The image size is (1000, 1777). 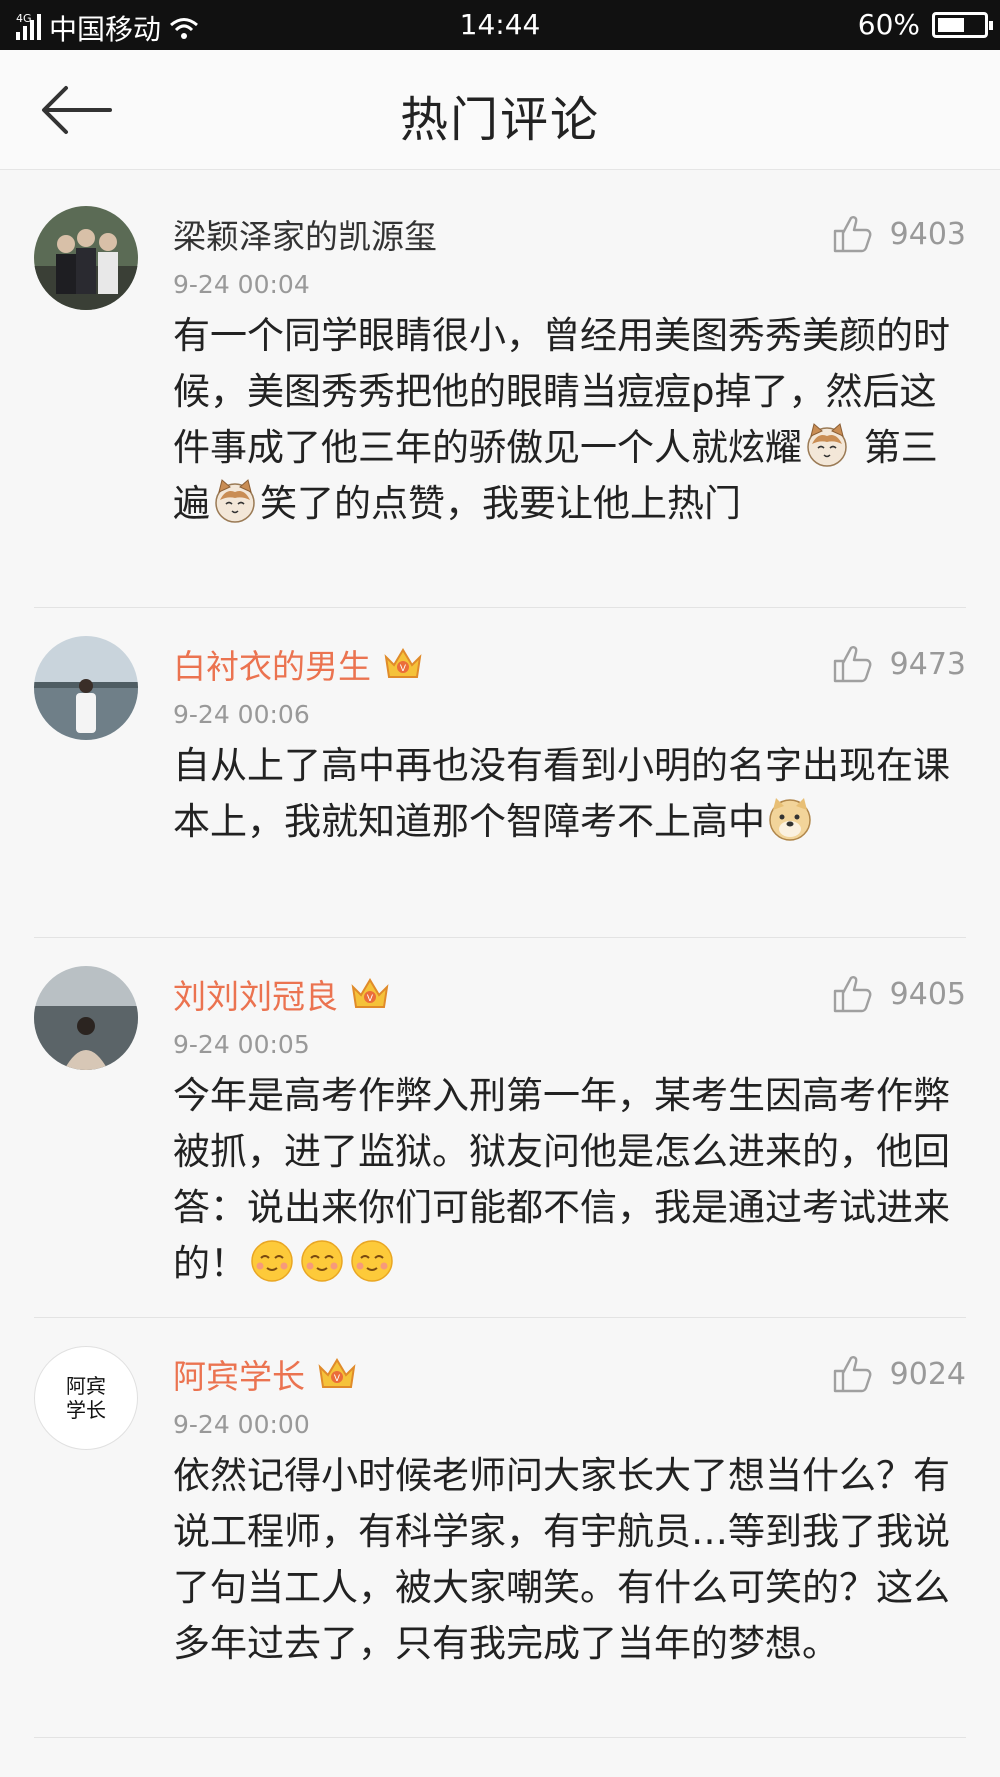 I want to click on doge-emoji-icon, so click(x=790, y=819).